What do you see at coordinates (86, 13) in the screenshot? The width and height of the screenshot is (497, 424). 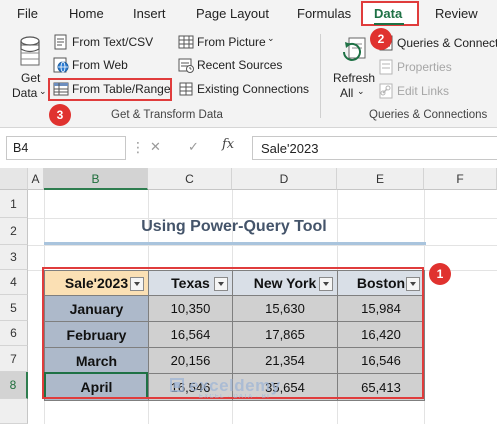 I see `tab-home: Home` at bounding box center [86, 13].